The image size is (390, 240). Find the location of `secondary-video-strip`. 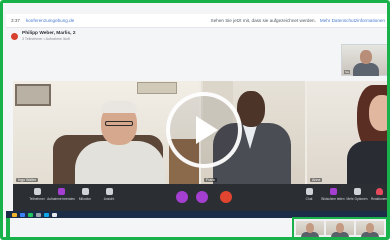

secondary-video-strip is located at coordinates (339, 227).